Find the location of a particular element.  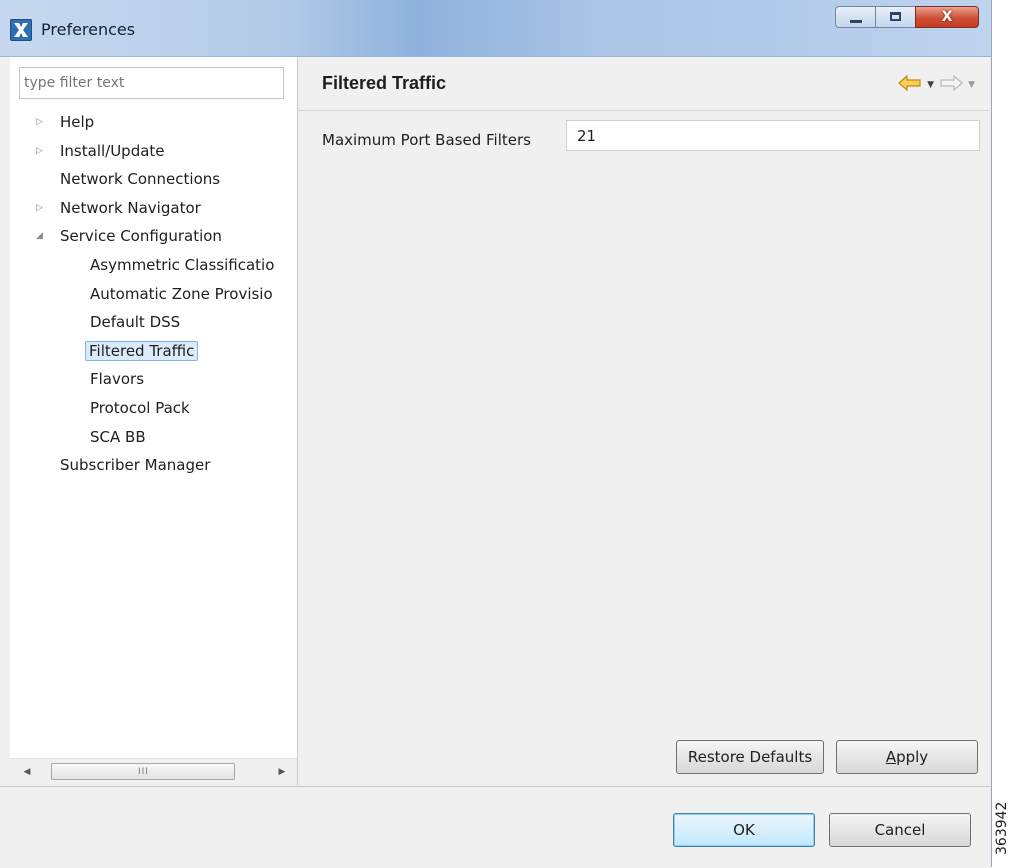

tree-item: Asymmetric Classificatio is located at coordinates (182, 265).